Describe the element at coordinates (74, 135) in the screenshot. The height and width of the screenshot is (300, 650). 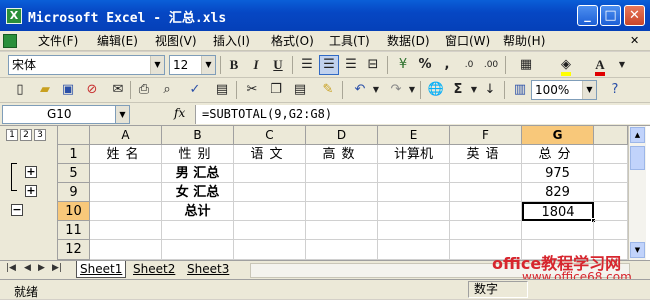
I see `select-all-corner` at that location.